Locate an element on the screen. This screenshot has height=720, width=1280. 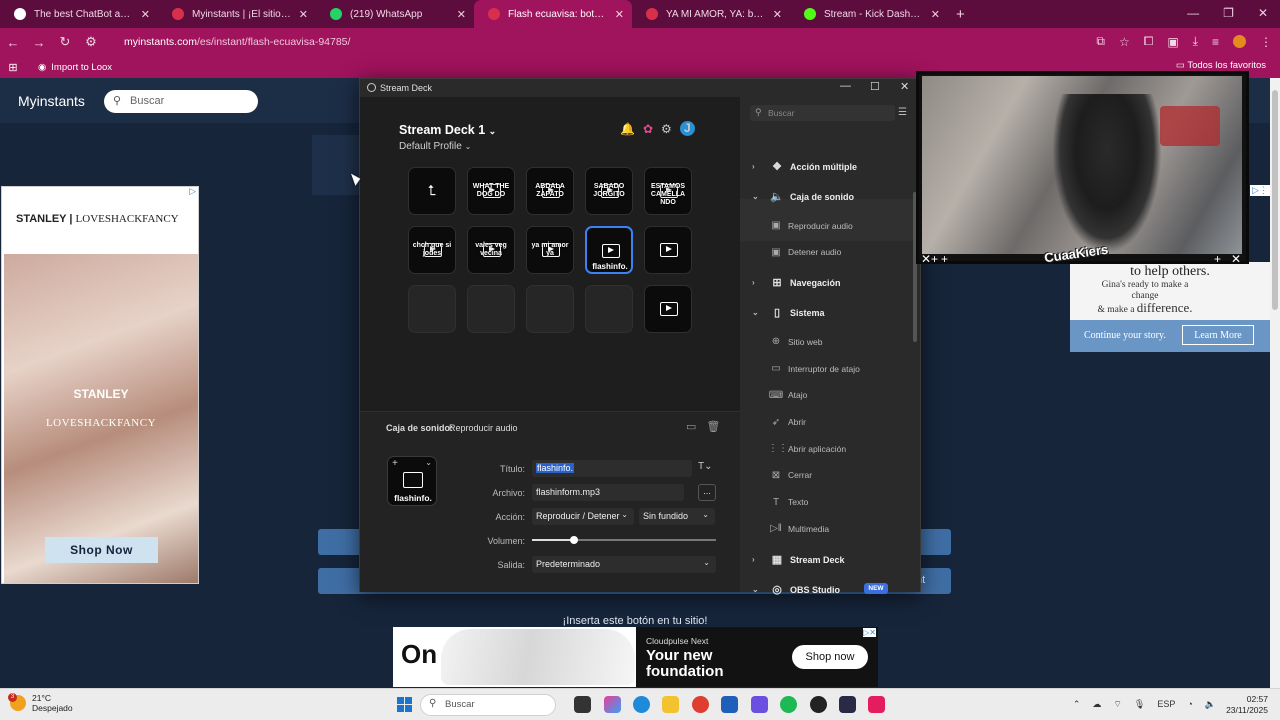
download-icon: ⤓ is located at coordinates (1195, 41).